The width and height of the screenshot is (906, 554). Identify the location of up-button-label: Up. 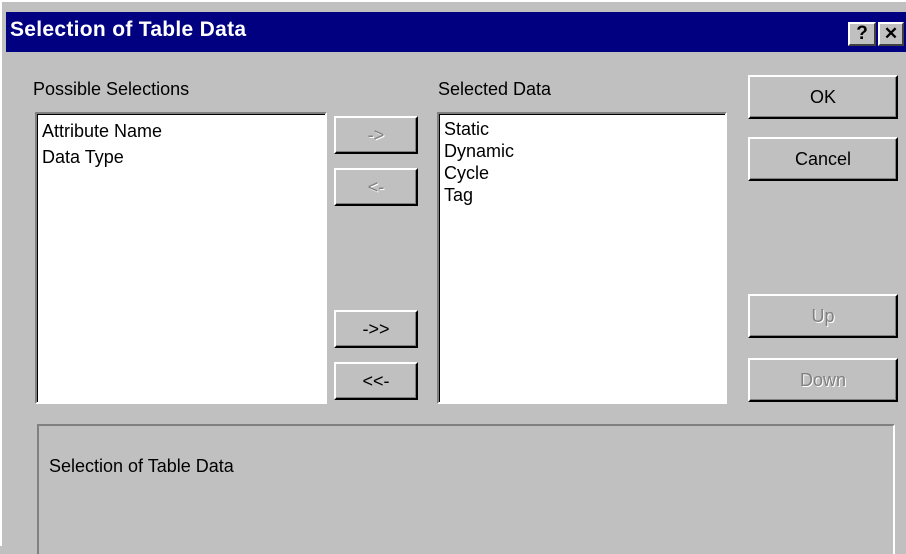
(823, 315).